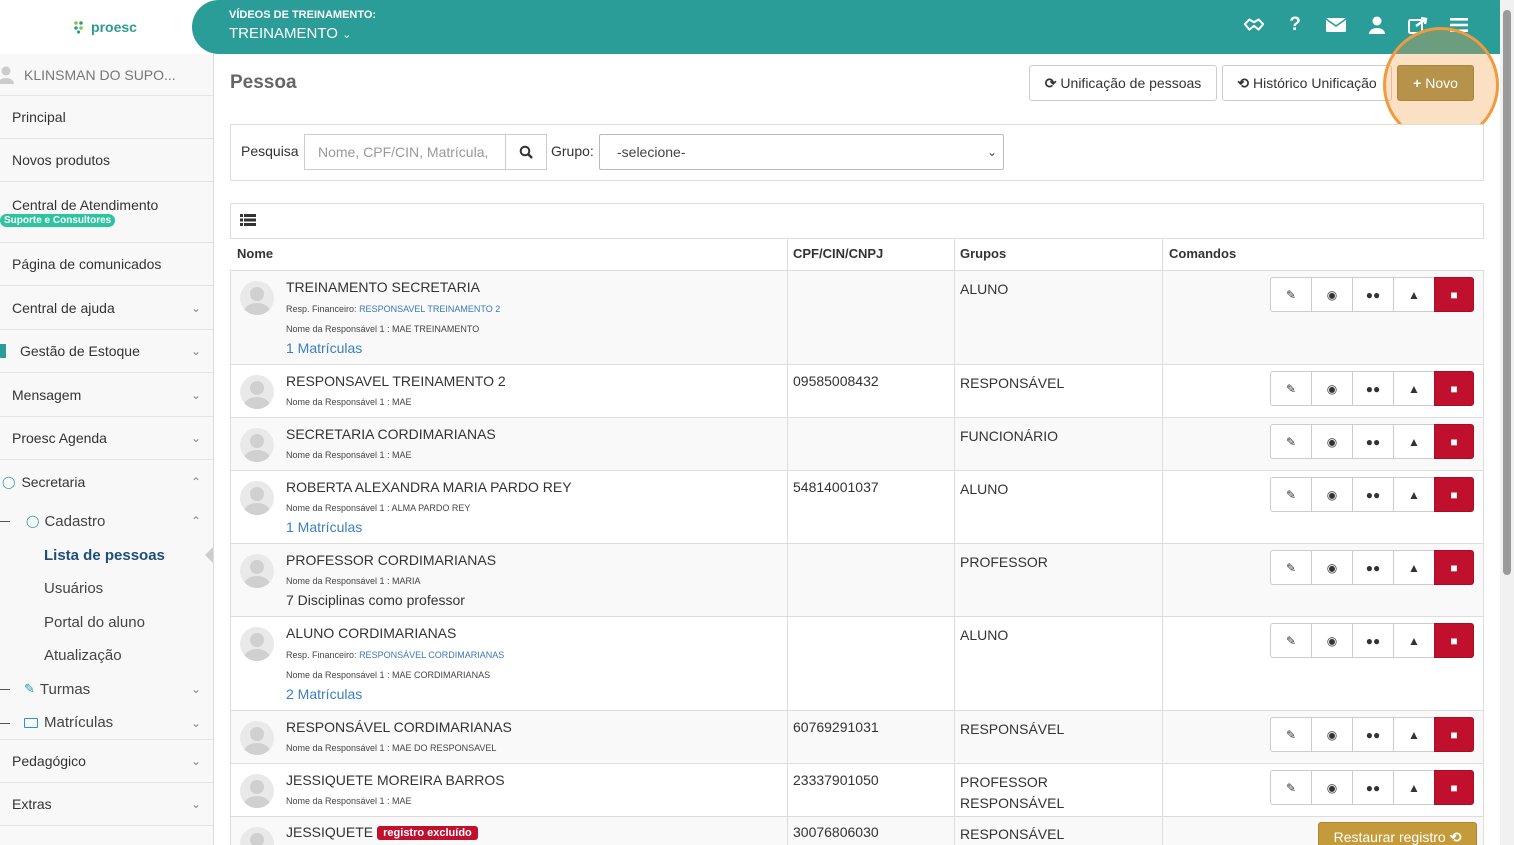  Describe the element at coordinates (383, 287) in the screenshot. I see `person-name: TREINAMENTO SECRETARIA` at that location.